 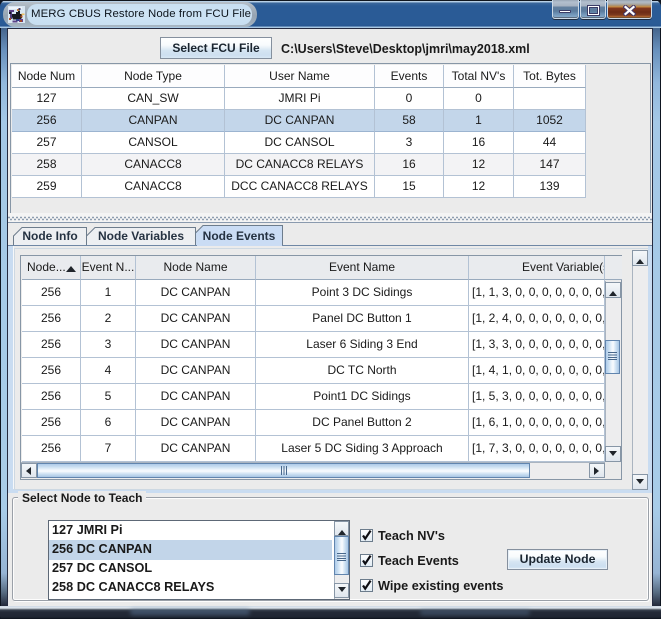 I want to click on svg-text: Node Info, so click(x=49, y=236).